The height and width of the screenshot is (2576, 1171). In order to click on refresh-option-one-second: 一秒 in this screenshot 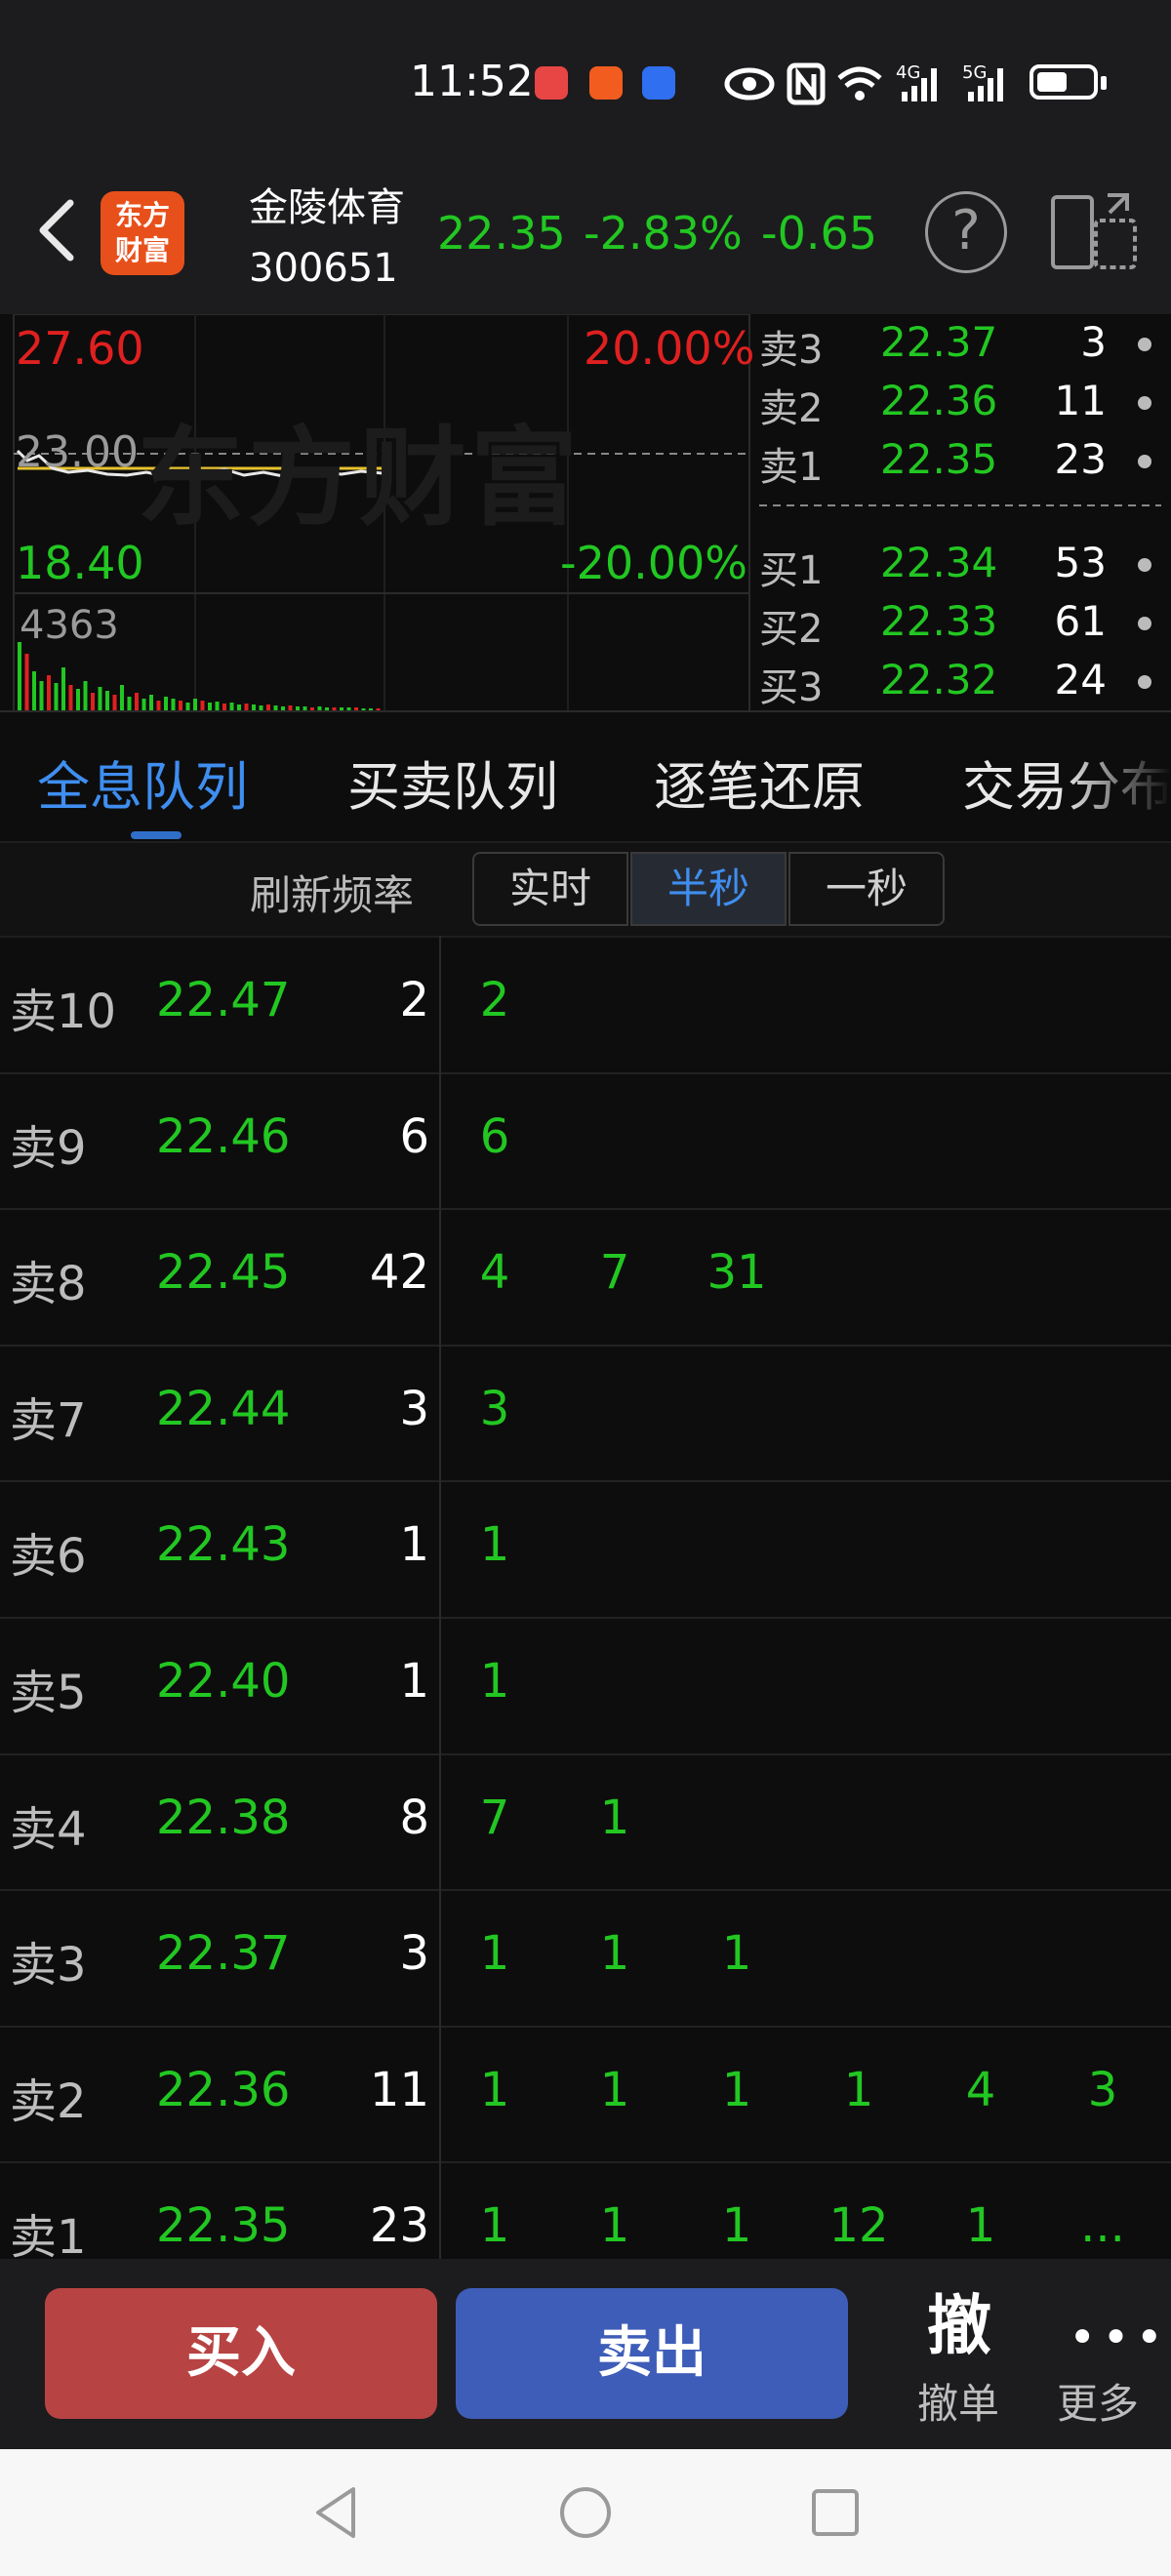, I will do `click(866, 889)`.